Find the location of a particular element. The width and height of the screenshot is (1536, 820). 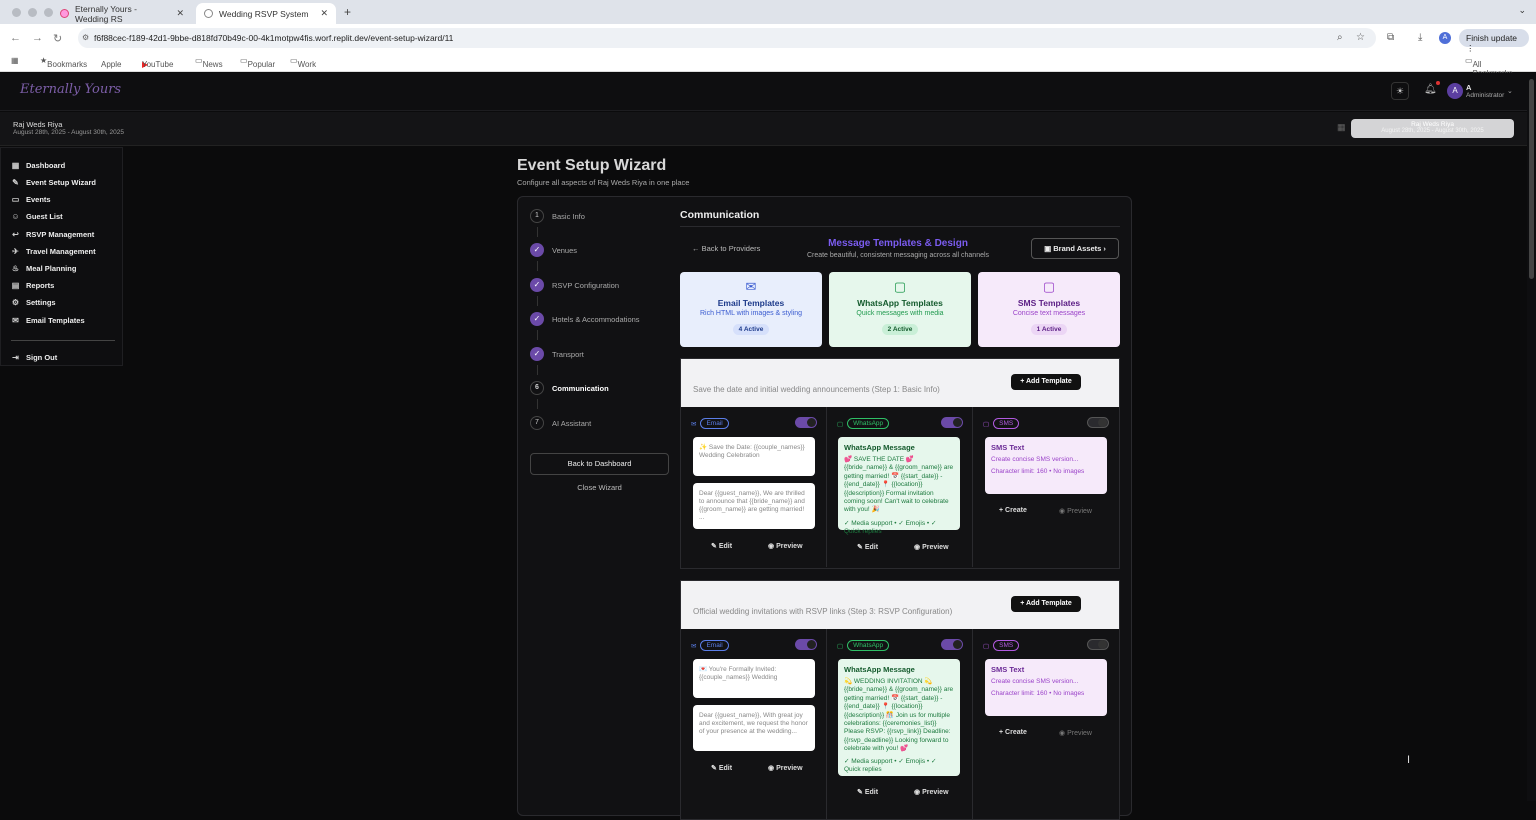

notification-bell-icon: 🔔︎ is located at coordinates (1430, 89).